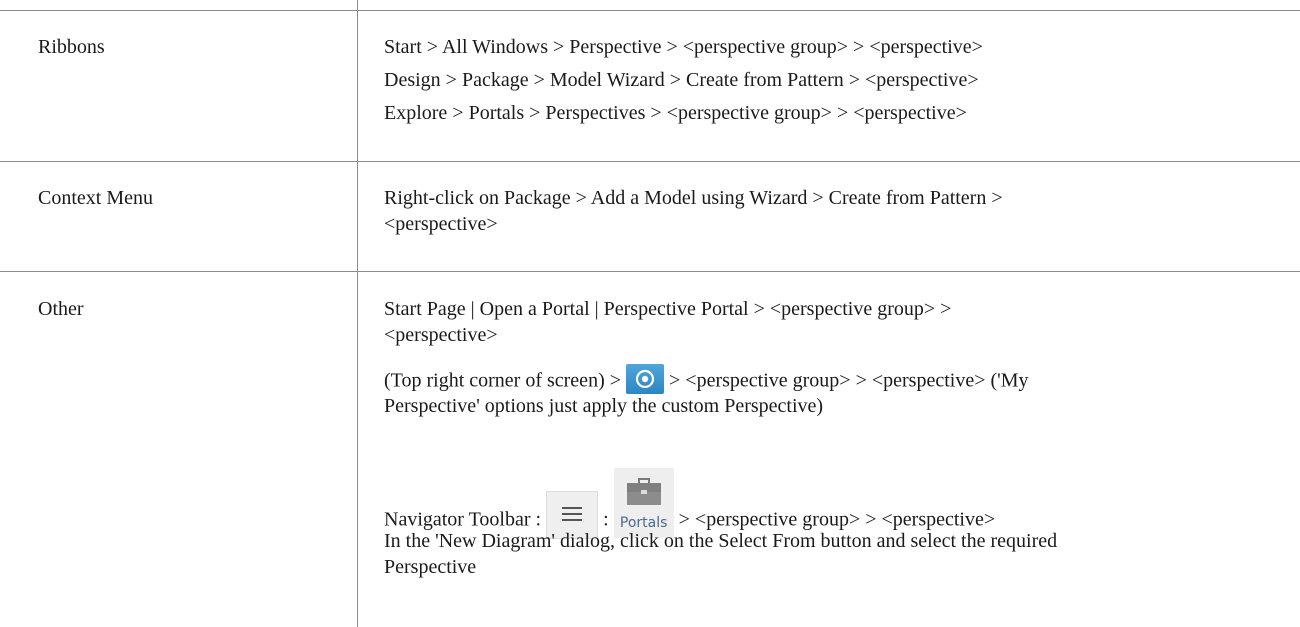 This screenshot has width=1300, height=627. What do you see at coordinates (505, 380) in the screenshot?
I see `perspective-line-prefix: (Top right corner of screen) >` at bounding box center [505, 380].